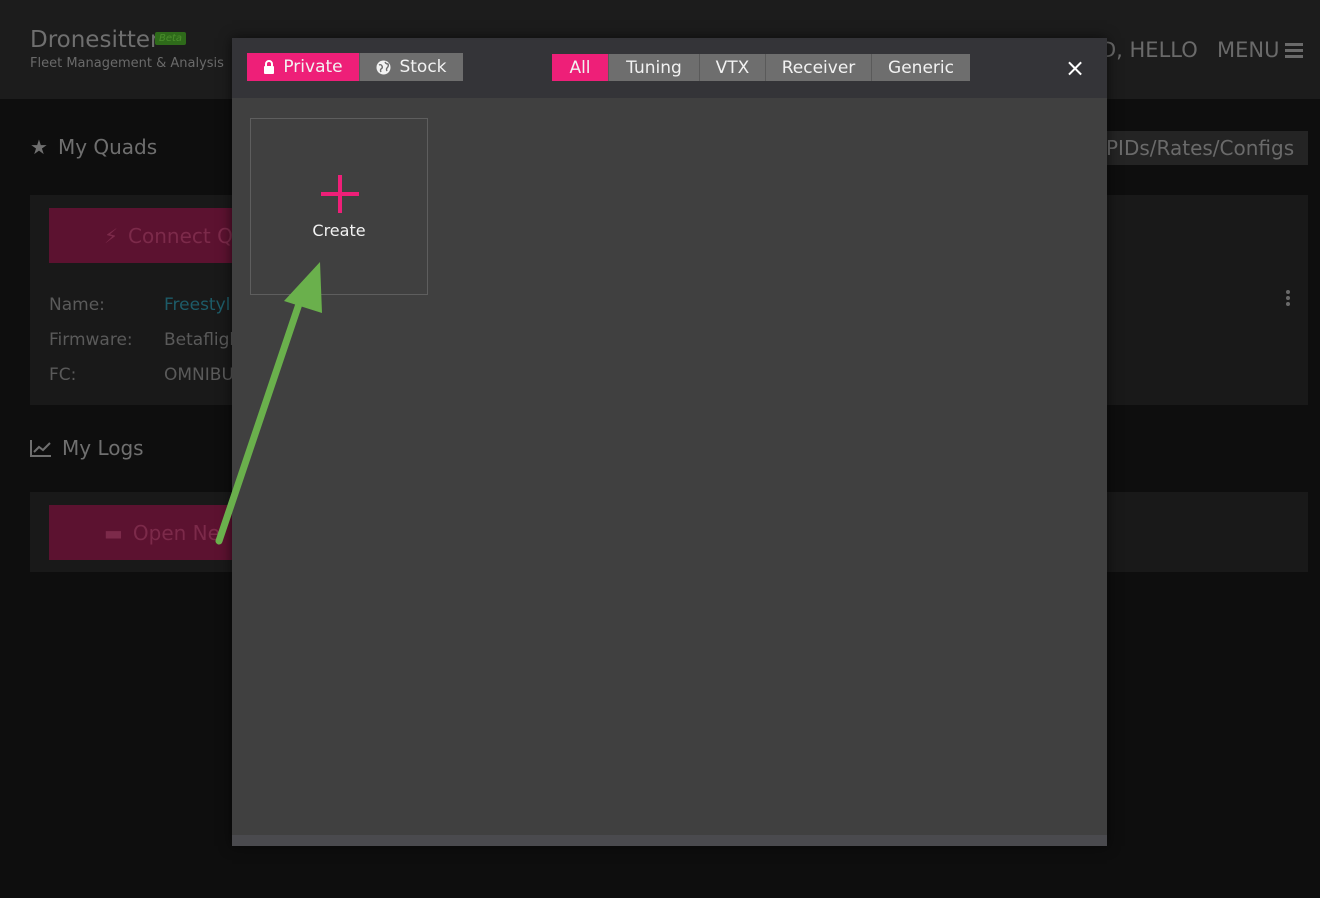 This screenshot has width=1320, height=898. I want to click on kebab-menu-icon, so click(1288, 298).